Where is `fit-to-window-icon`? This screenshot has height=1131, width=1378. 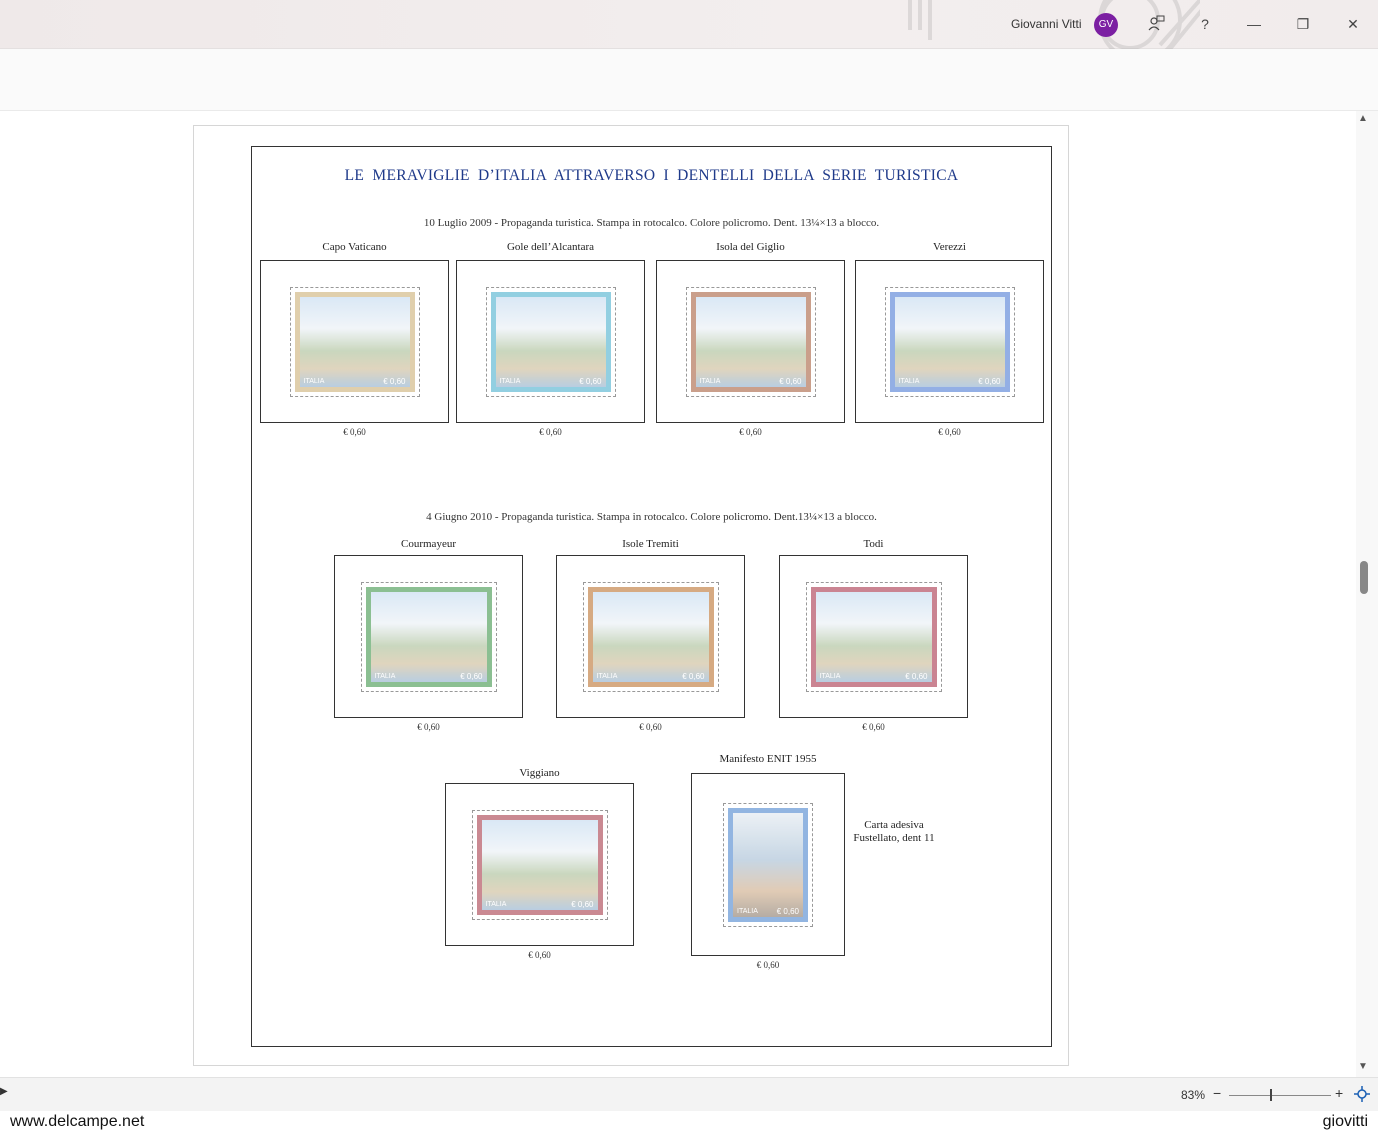
fit-to-window-icon is located at coordinates (1362, 1094).